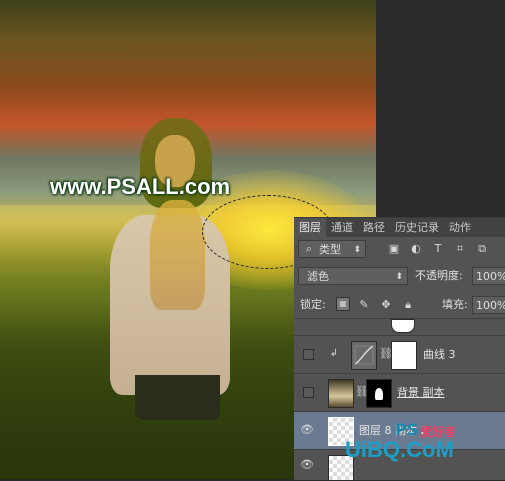 The height and width of the screenshot is (481, 505). I want to click on smart-object-filter-icon: ⧉, so click(482, 249).